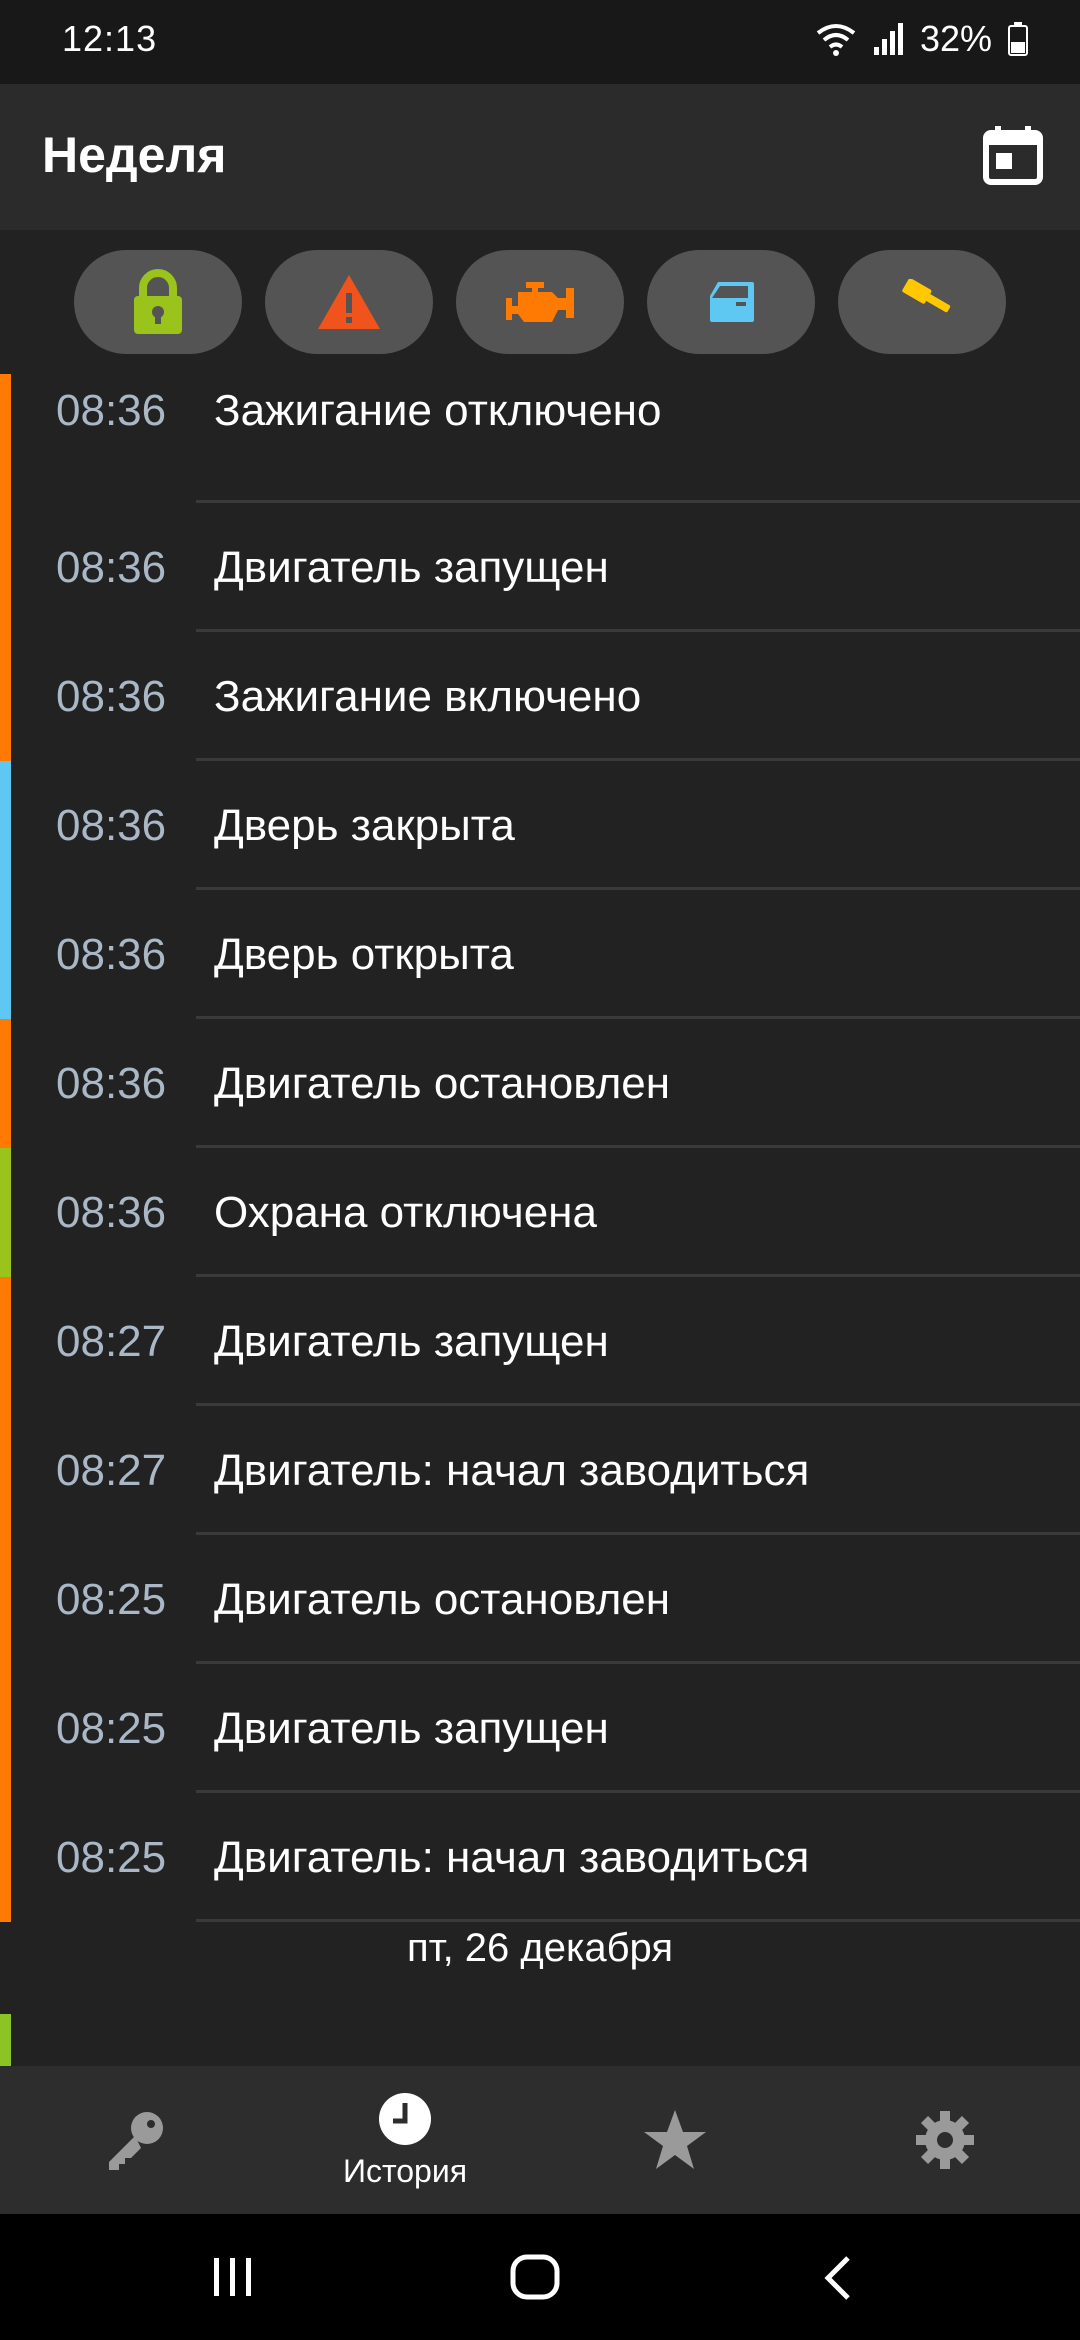 This screenshot has width=1080, height=2340. Describe the element at coordinates (438, 410) in the screenshot. I see `event-text: Зажигание отключено` at that location.